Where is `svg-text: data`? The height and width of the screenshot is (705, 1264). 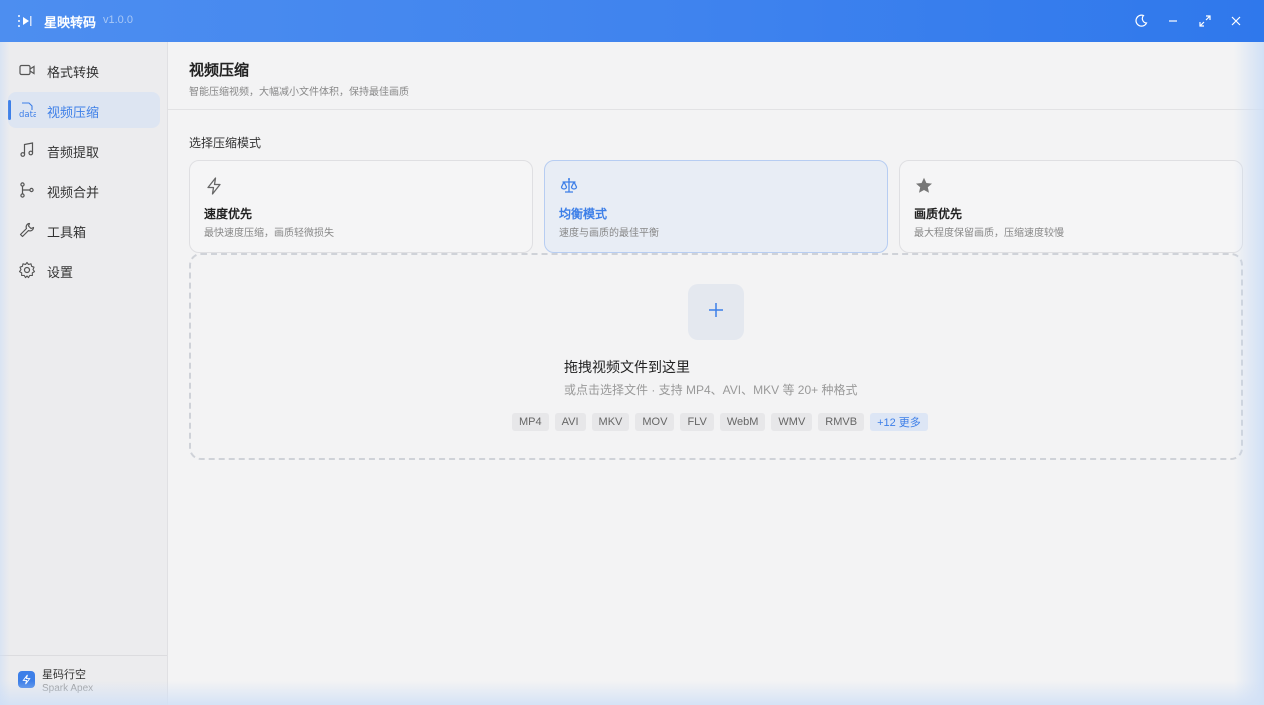 svg-text: data is located at coordinates (27, 114).